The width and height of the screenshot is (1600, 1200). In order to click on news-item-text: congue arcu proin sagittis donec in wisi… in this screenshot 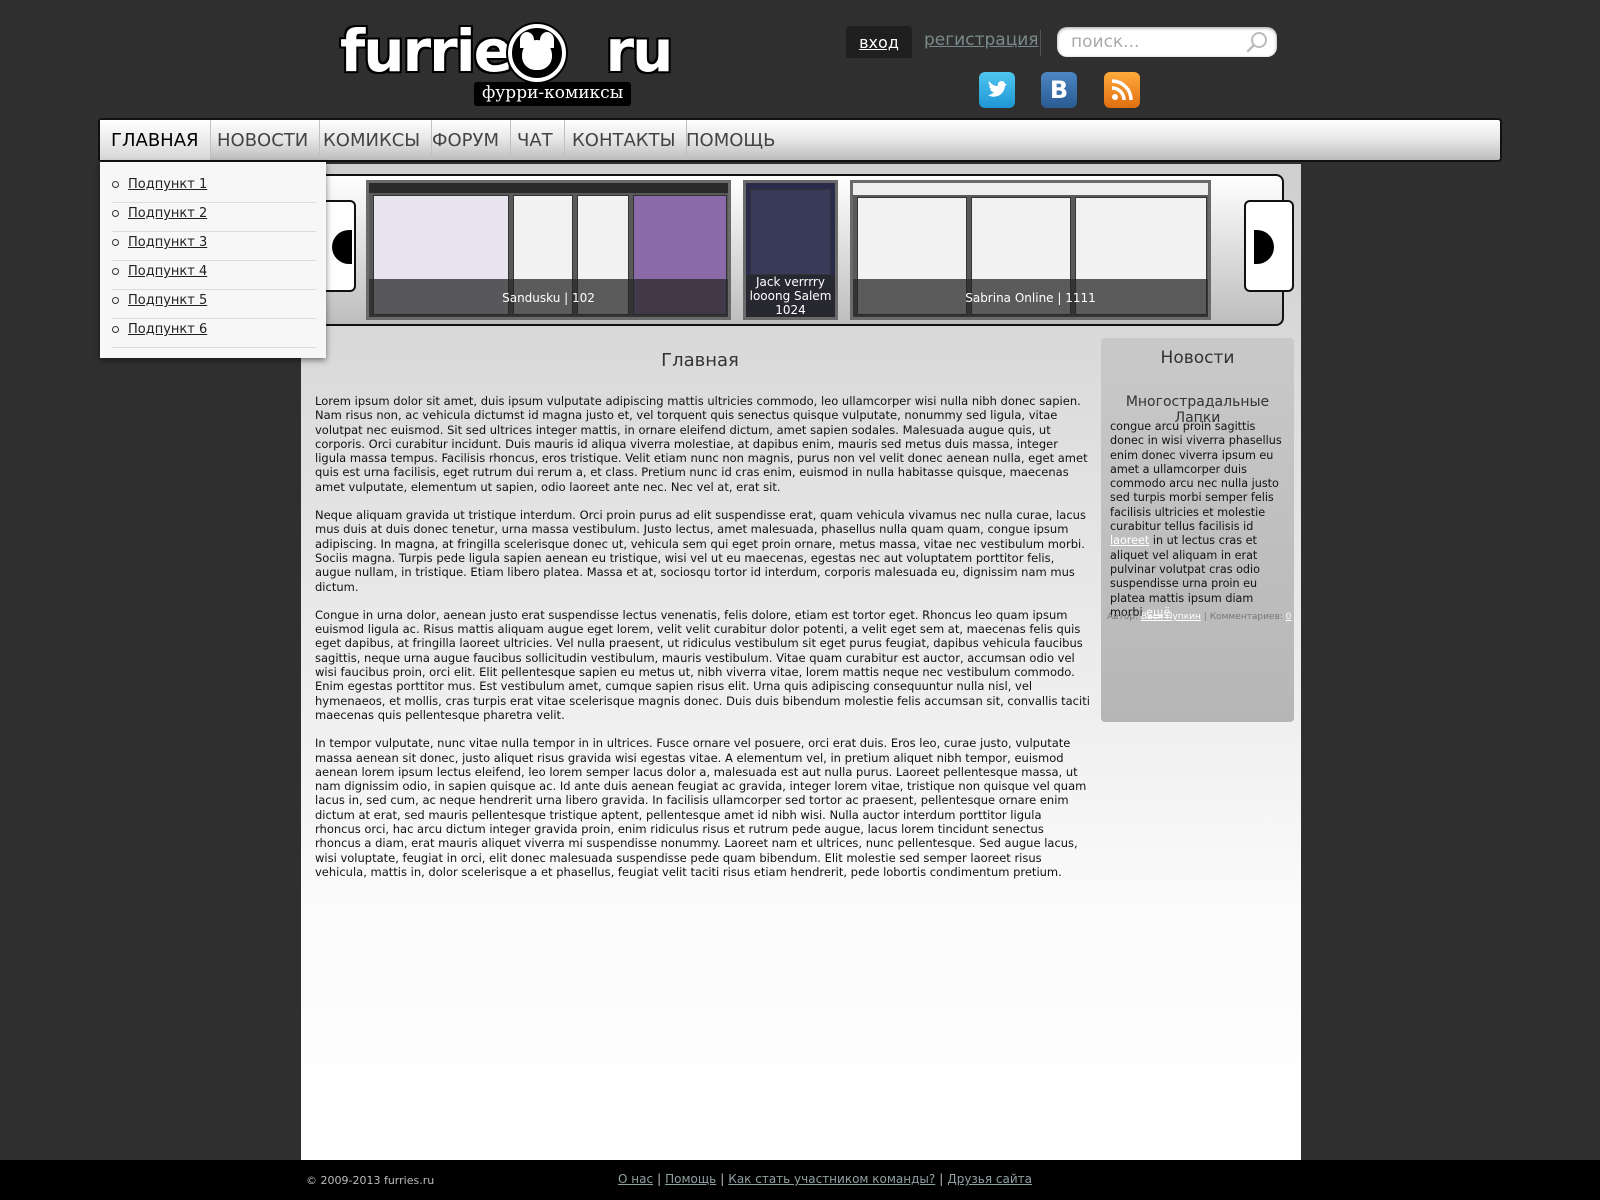, I will do `click(1196, 519)`.